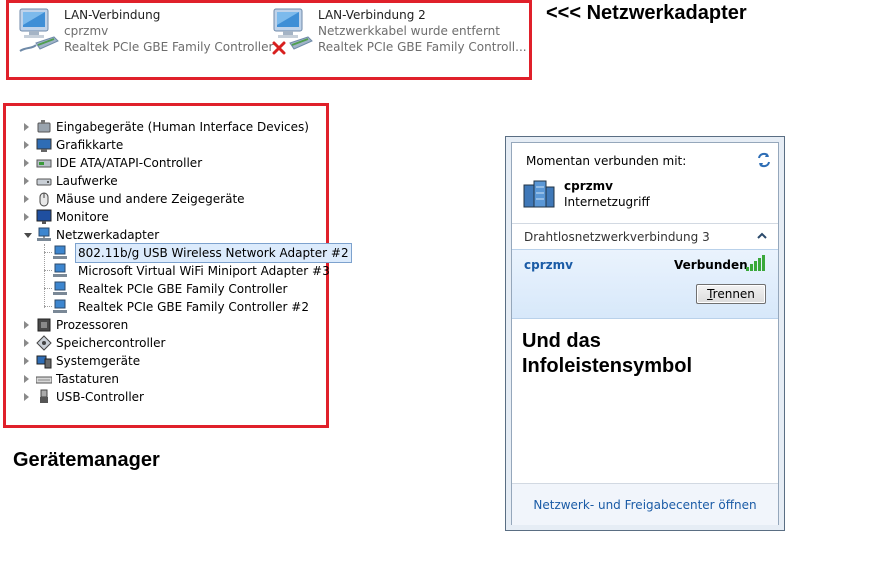 This screenshot has height=580, width=890. What do you see at coordinates (711, 265) in the screenshot?
I see `wifi-status: Verbunden` at bounding box center [711, 265].